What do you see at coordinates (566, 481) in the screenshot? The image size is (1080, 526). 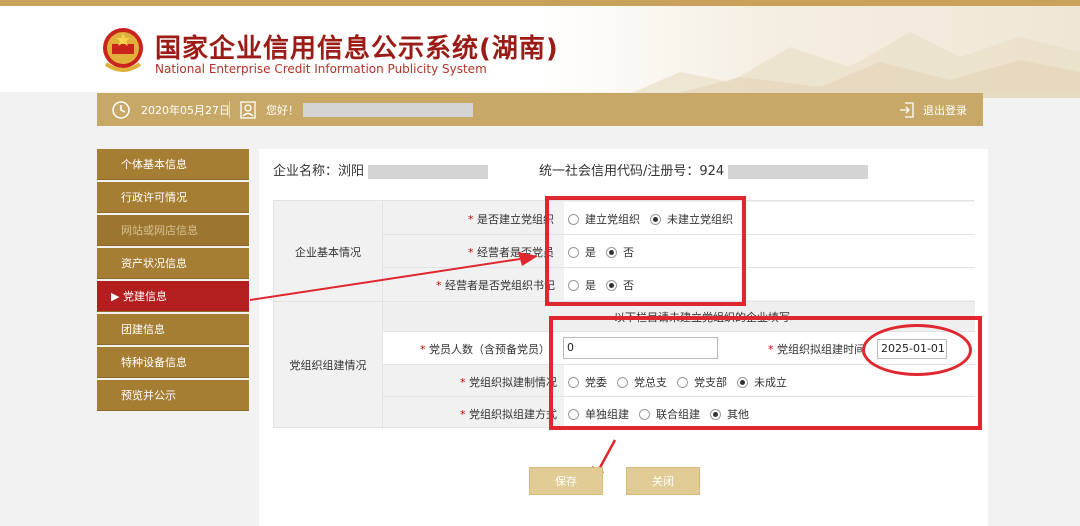 I see `save-button: 保存` at bounding box center [566, 481].